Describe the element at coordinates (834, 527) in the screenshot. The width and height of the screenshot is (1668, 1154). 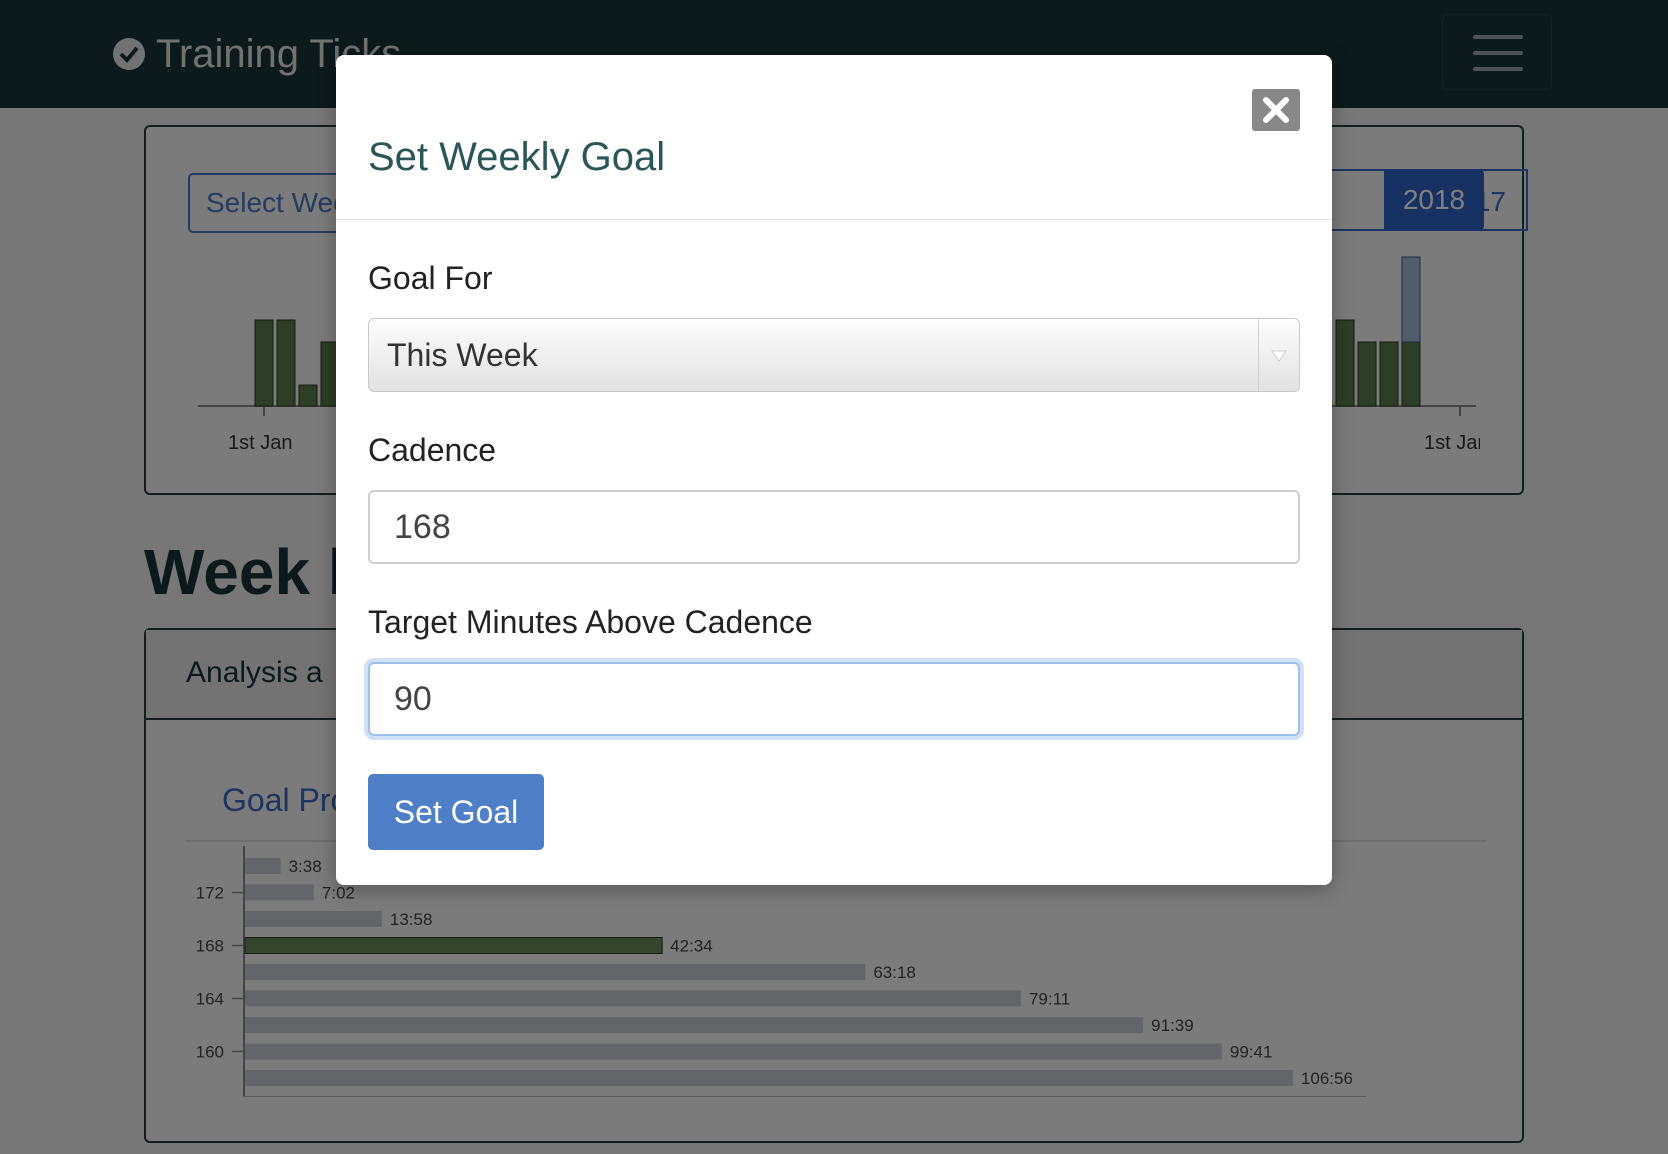
I see `cadence-input` at that location.